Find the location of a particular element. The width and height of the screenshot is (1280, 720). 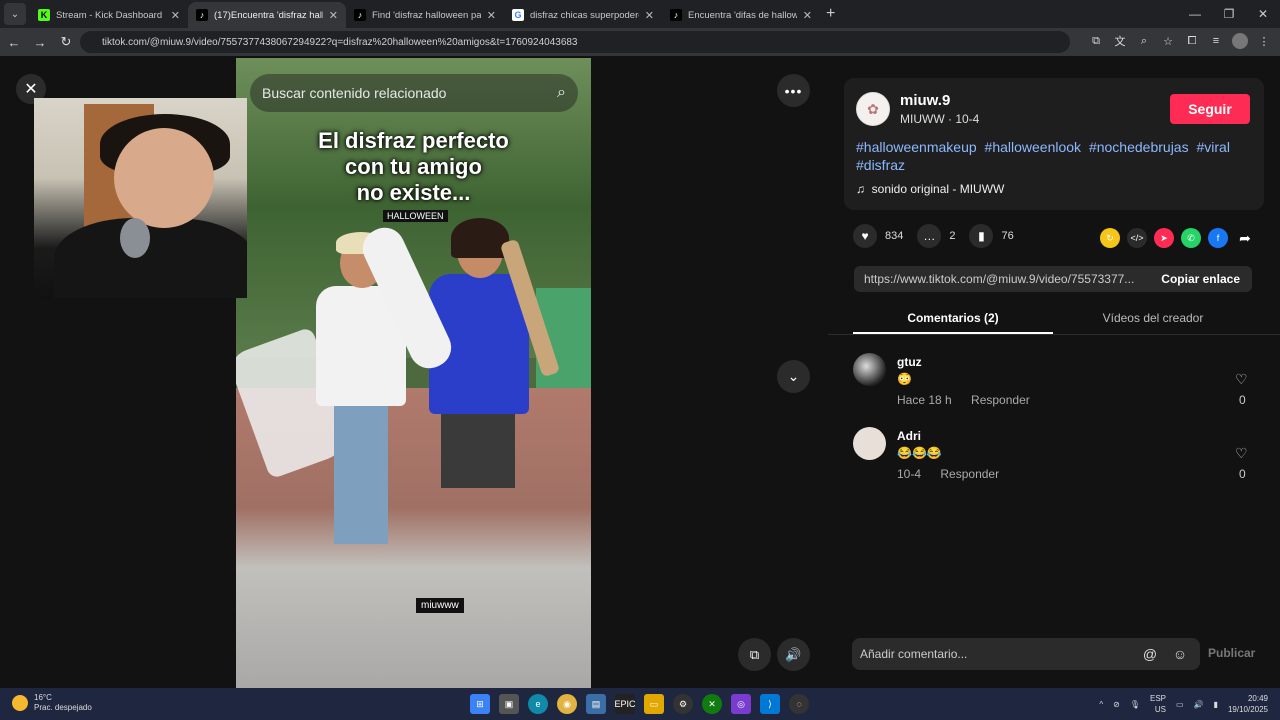

extensions-icon: ⧠ is located at coordinates (1192, 41).